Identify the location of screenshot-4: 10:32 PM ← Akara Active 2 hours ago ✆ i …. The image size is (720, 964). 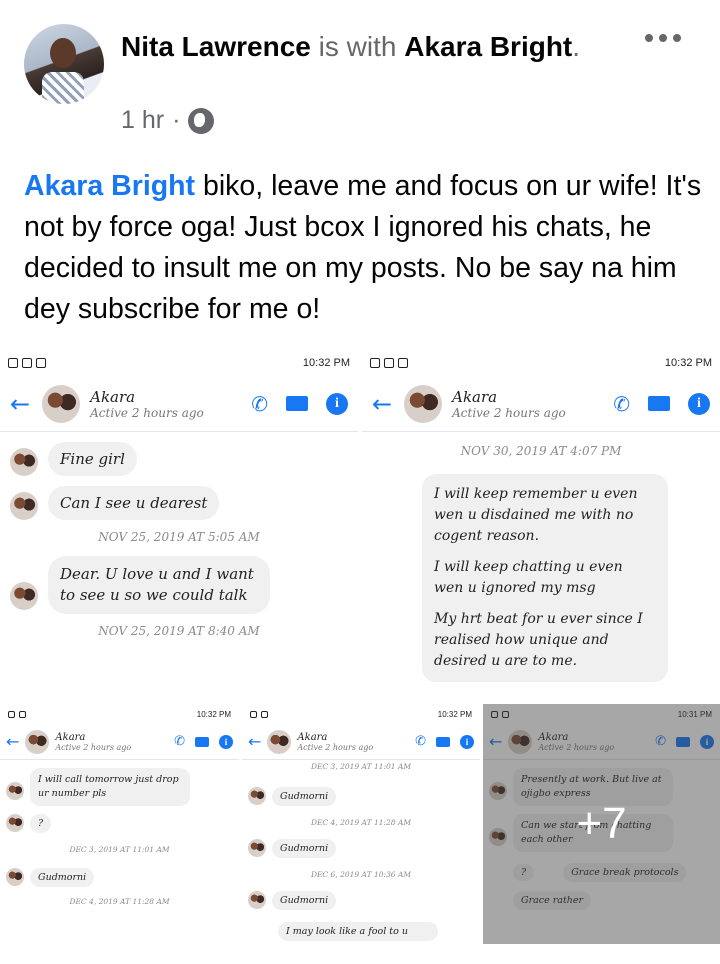
(361, 824).